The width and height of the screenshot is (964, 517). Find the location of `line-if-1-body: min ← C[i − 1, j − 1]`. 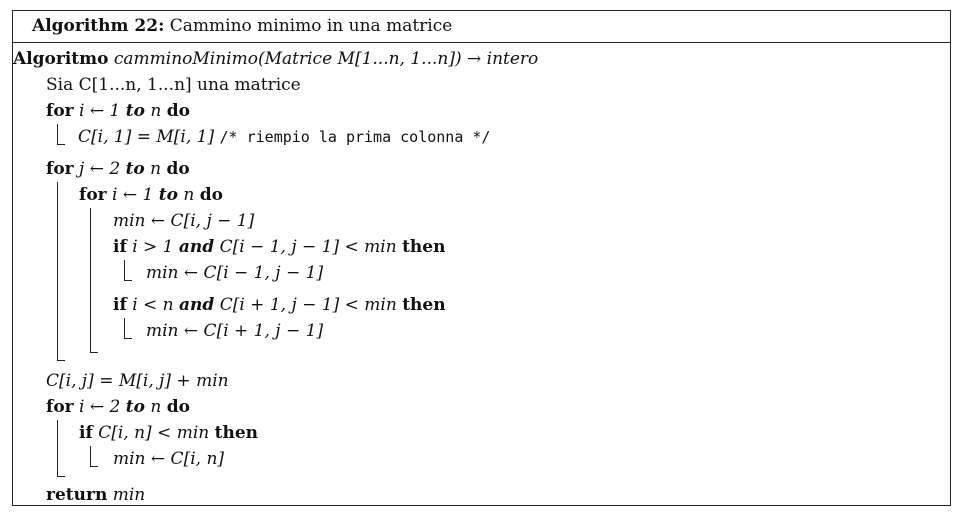

line-if-1-body: min ← C[i − 1, j − 1] is located at coordinates (235, 273).